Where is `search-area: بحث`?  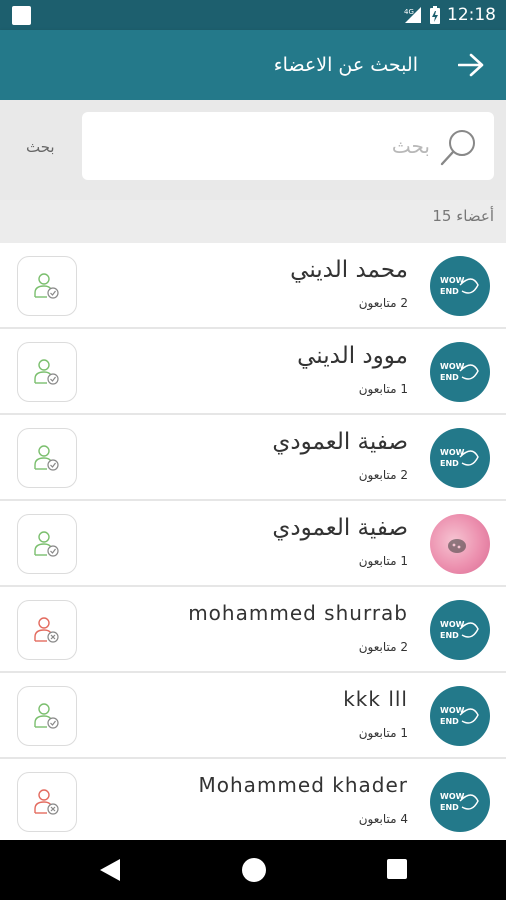
search-area: بحث is located at coordinates (253, 150).